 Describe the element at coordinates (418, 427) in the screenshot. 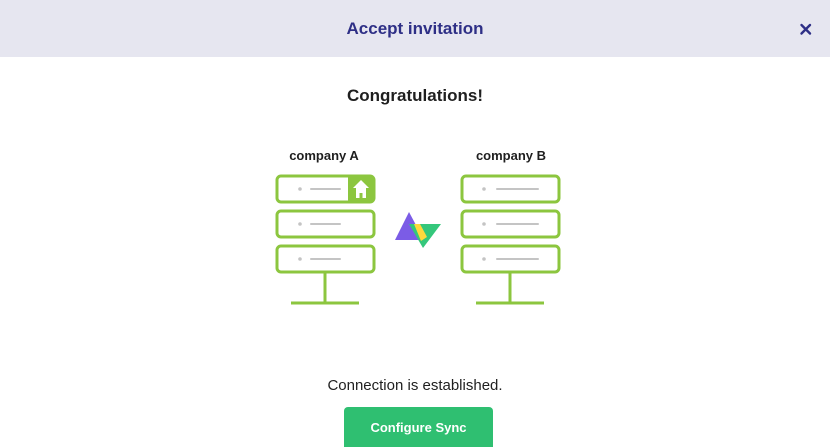

I see `configure-sync-button: Configure Sync` at that location.